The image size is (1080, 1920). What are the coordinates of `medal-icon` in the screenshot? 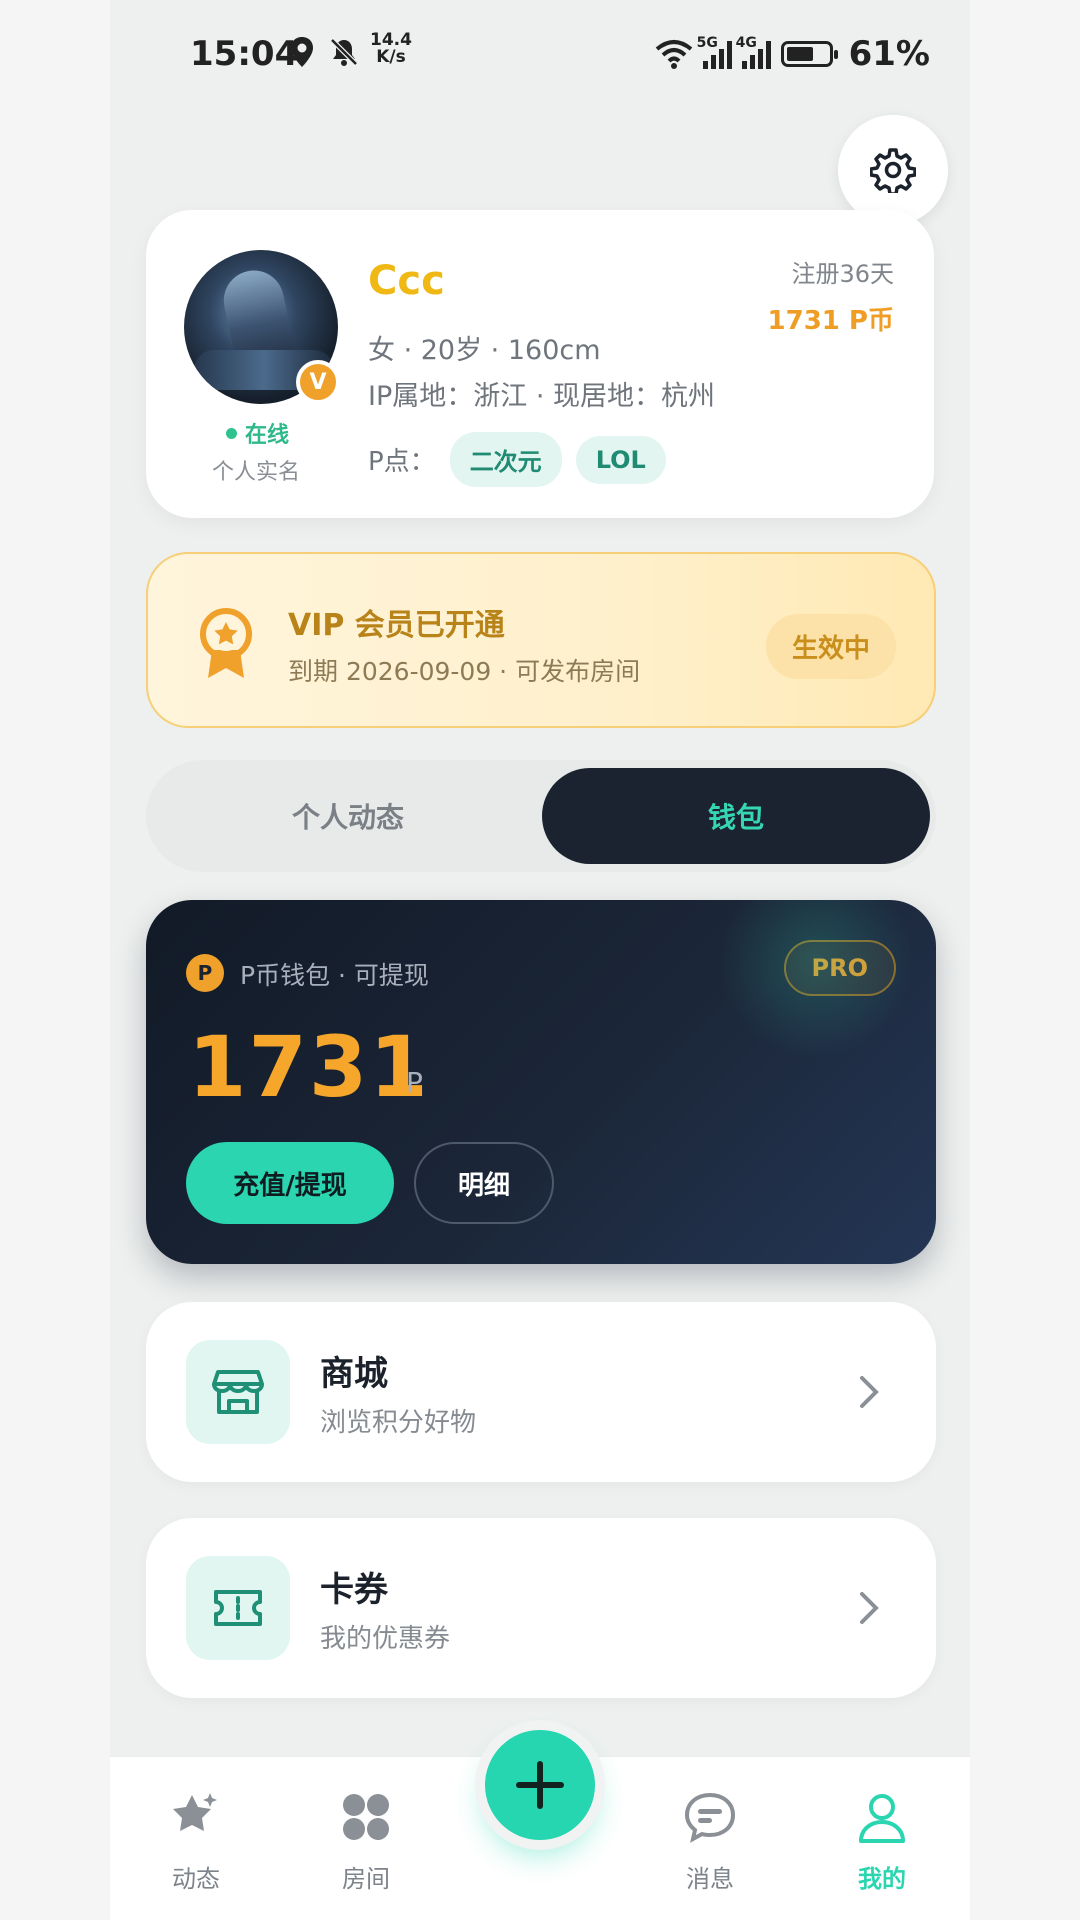 It's located at (226, 646).